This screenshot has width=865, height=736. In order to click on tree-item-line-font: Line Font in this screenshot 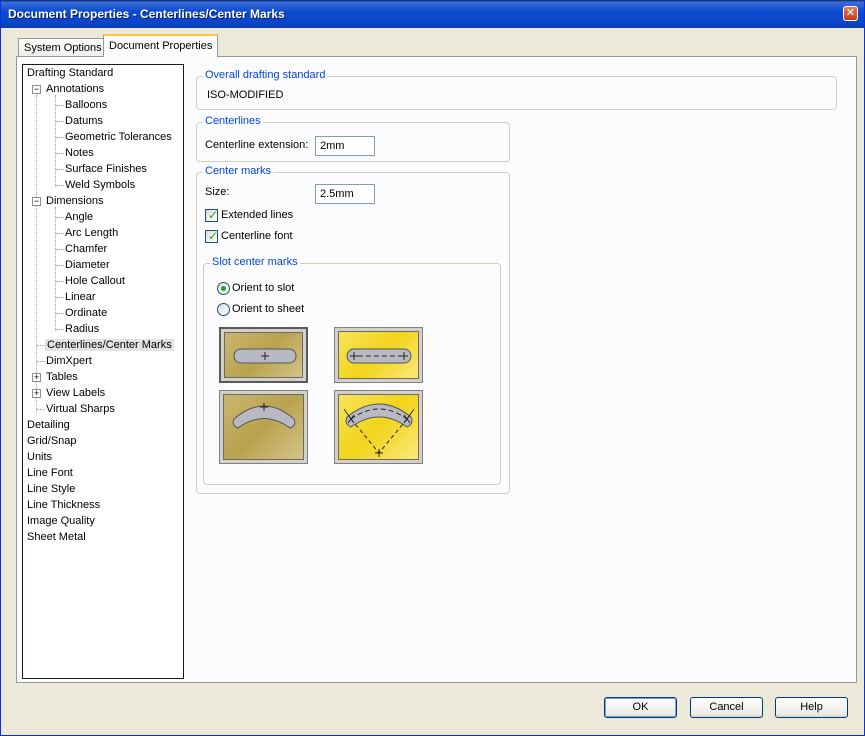, I will do `click(50, 473)`.